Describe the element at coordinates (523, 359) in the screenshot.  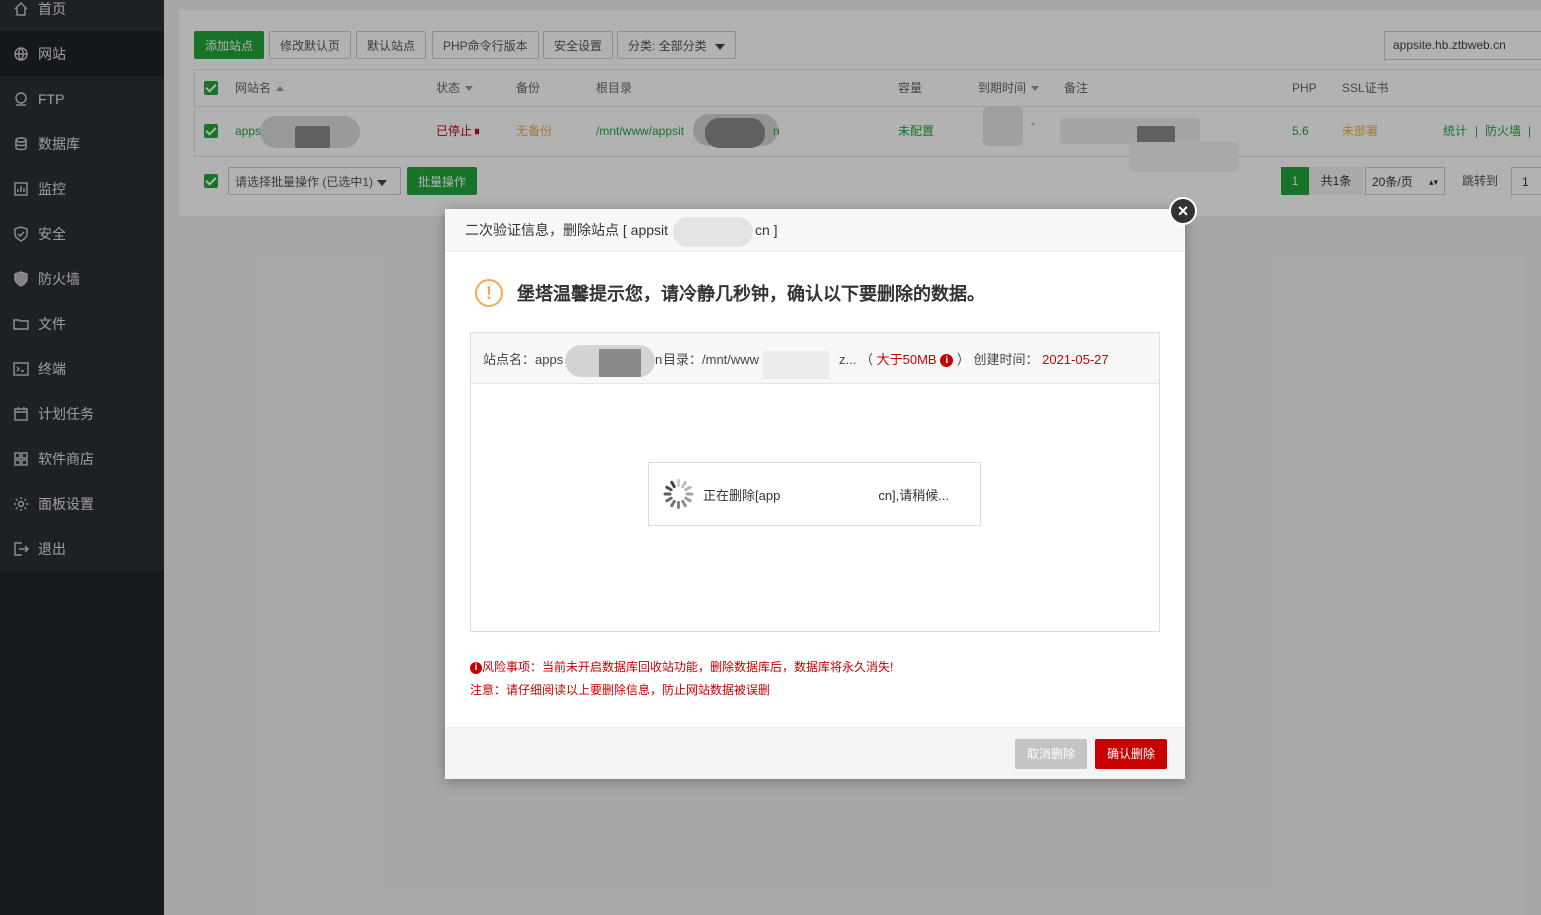
I see `site-name-label: 站点名：apps` at that location.